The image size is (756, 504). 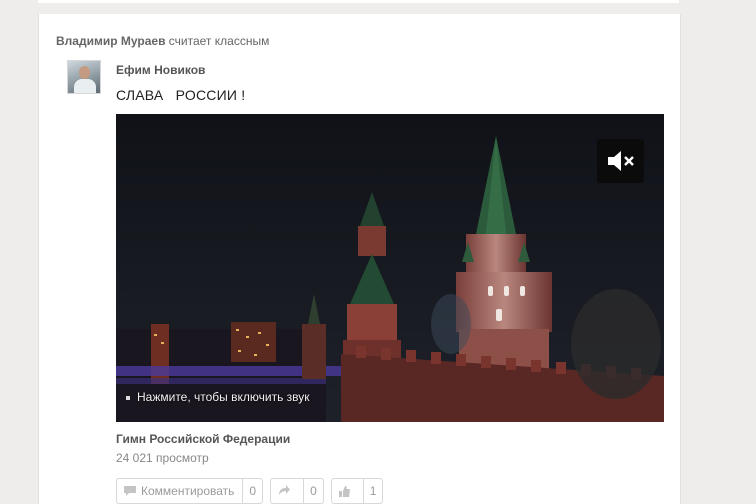 I want to click on share-icon, so click(x=285, y=490).